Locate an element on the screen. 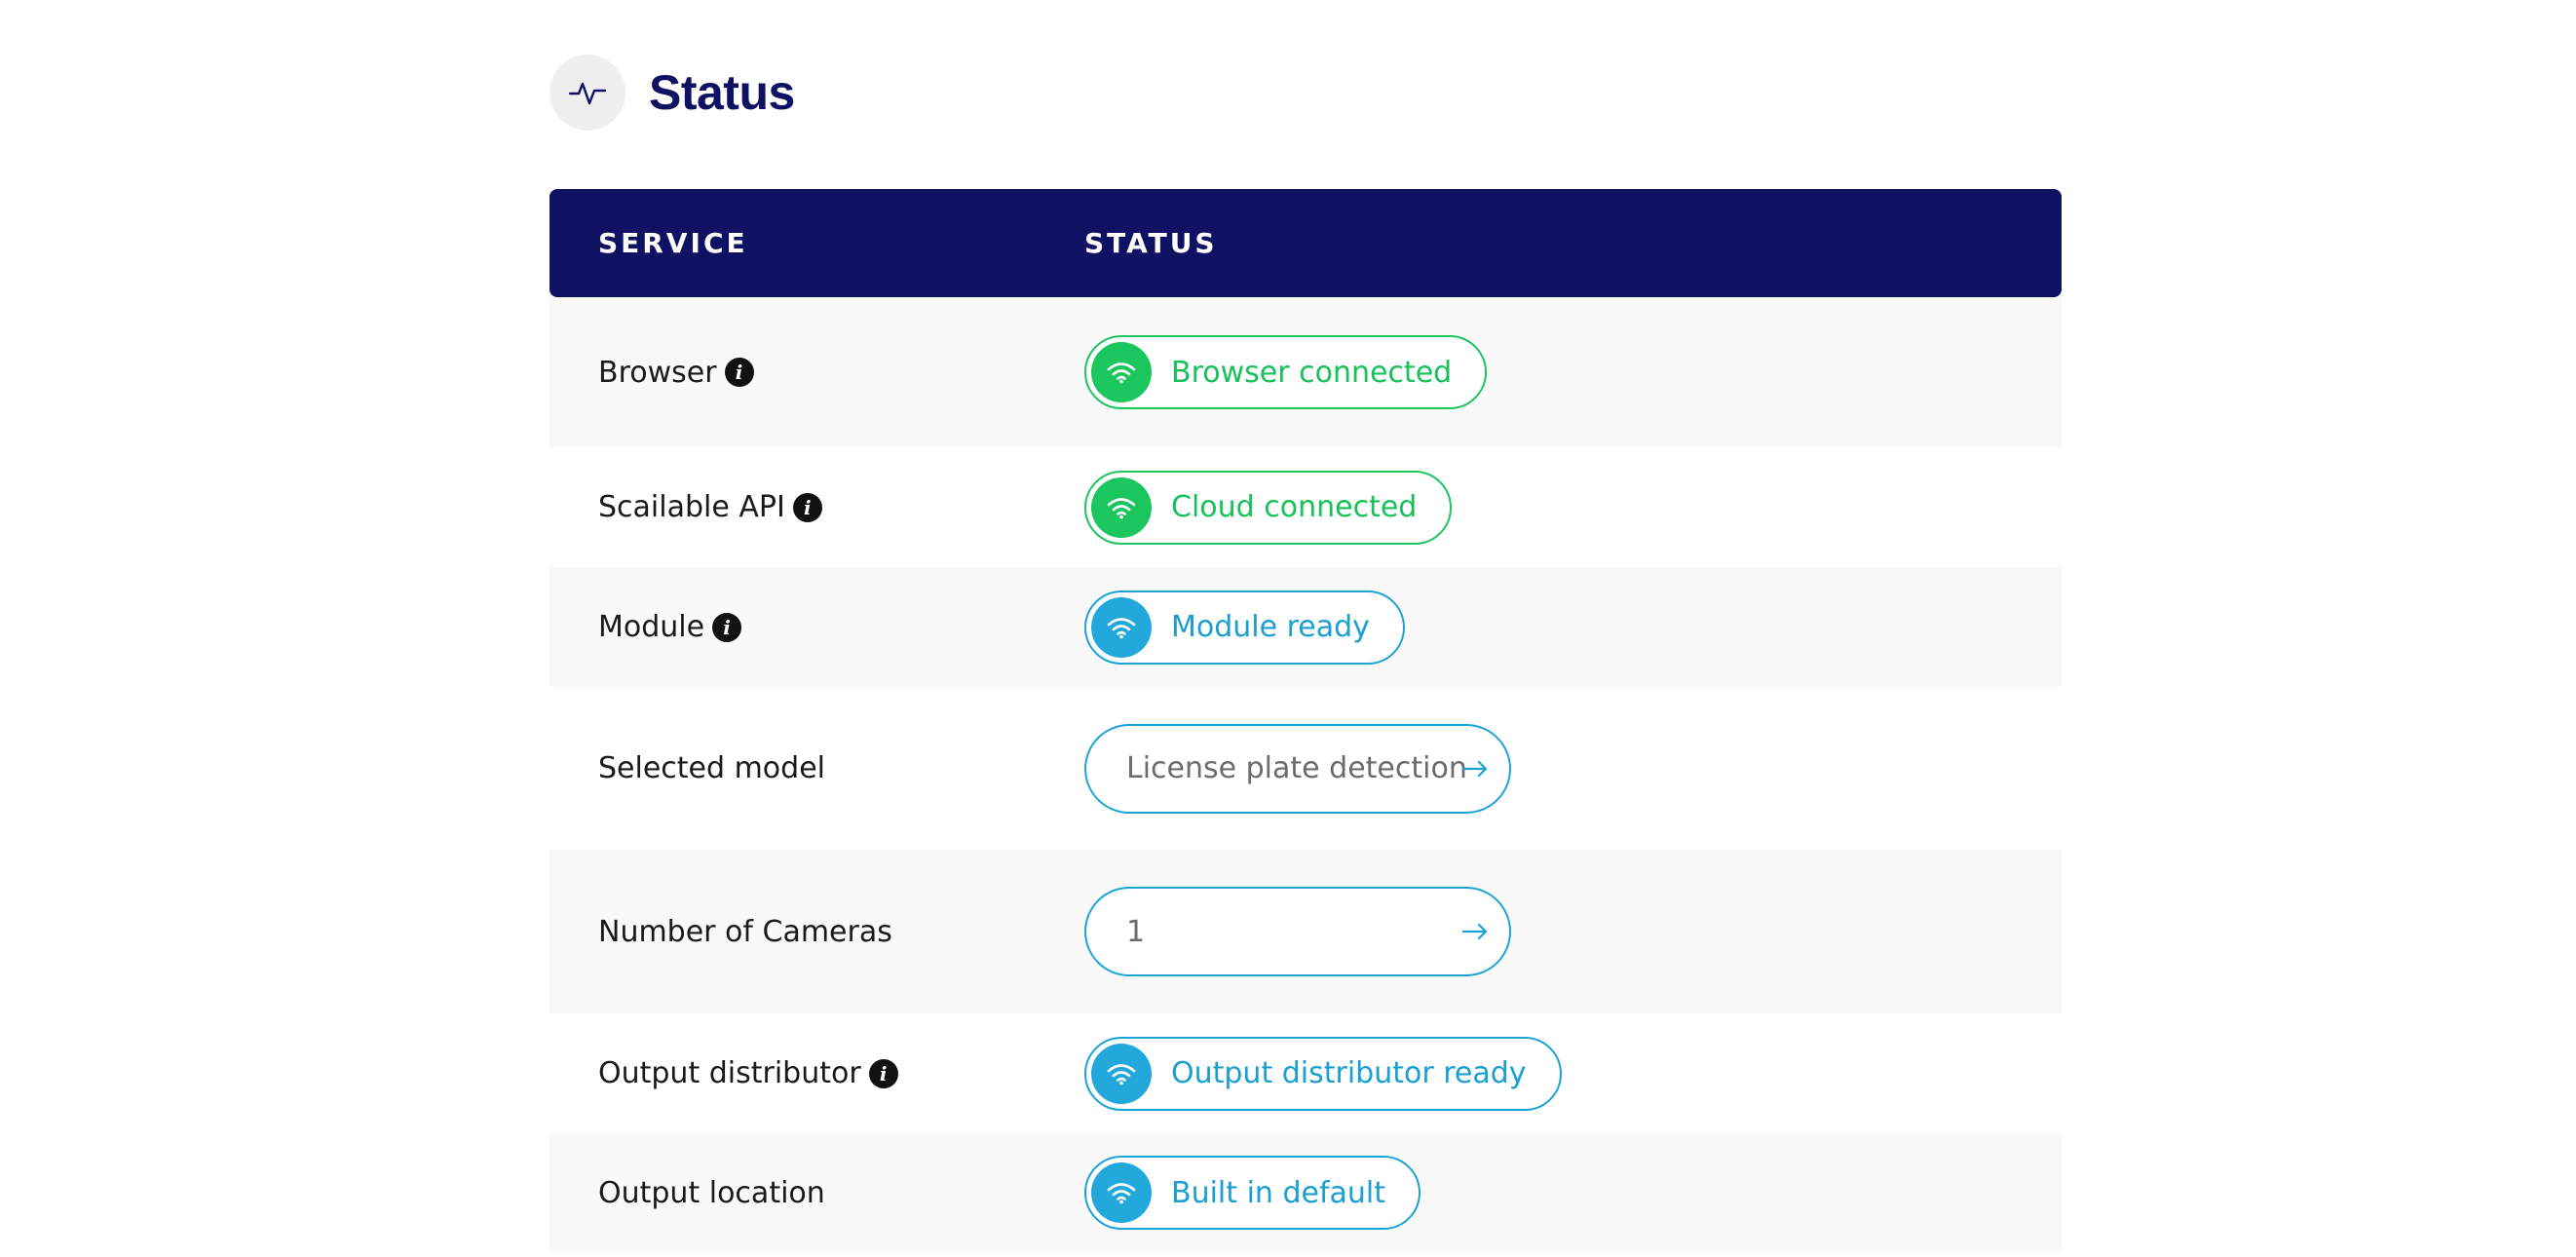  table-row-number-of-cameras: Number of Cameras 1 is located at coordinates (1305, 931).